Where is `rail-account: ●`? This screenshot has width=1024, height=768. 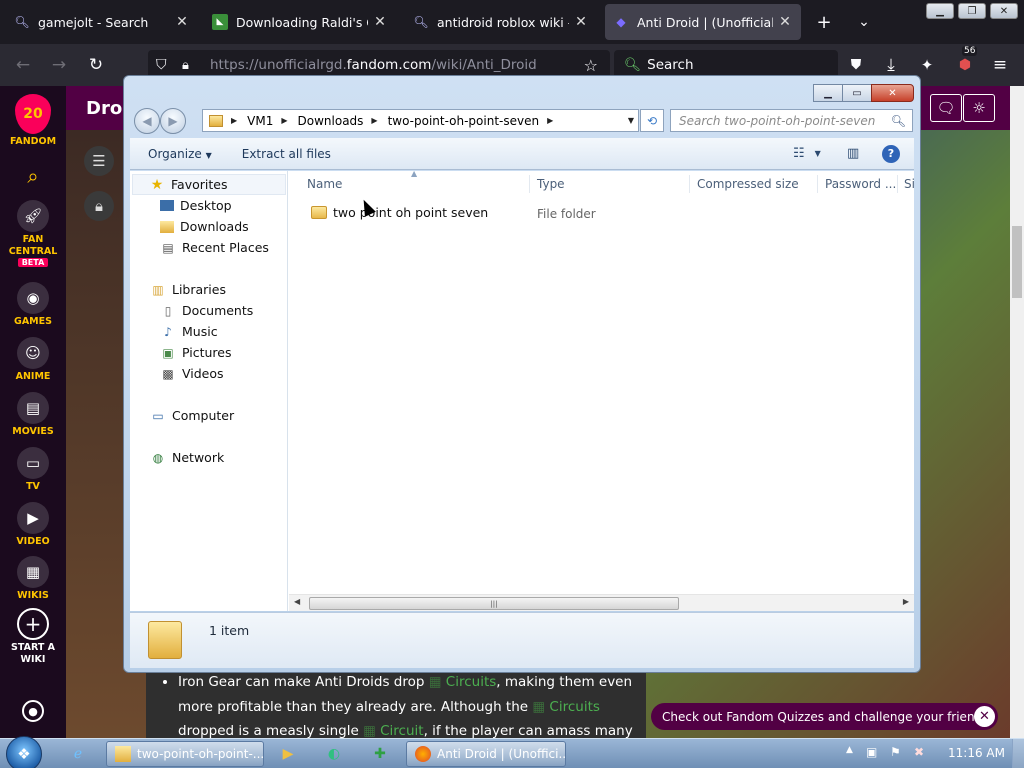
rail-account: ● is located at coordinates (33, 711).